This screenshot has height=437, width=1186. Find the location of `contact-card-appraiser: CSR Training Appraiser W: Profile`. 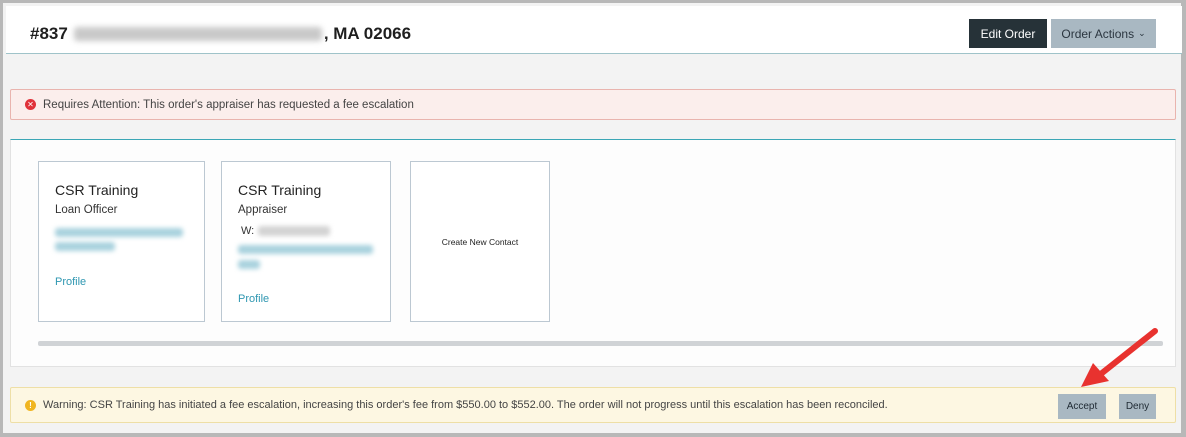

contact-card-appraiser: CSR Training Appraiser W: Profile is located at coordinates (306, 241).